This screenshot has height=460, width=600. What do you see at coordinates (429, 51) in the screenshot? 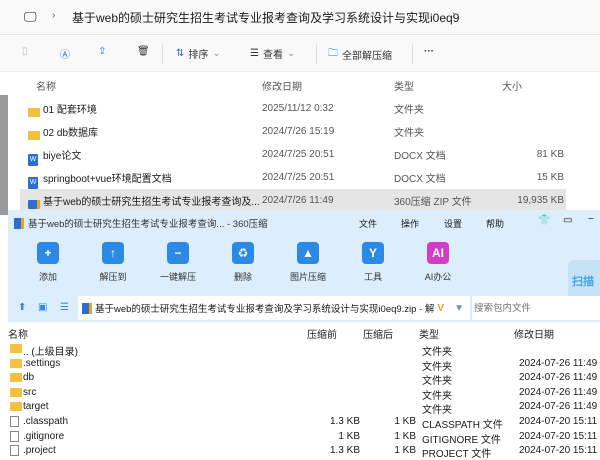
I see `more-button: ···` at bounding box center [429, 51].